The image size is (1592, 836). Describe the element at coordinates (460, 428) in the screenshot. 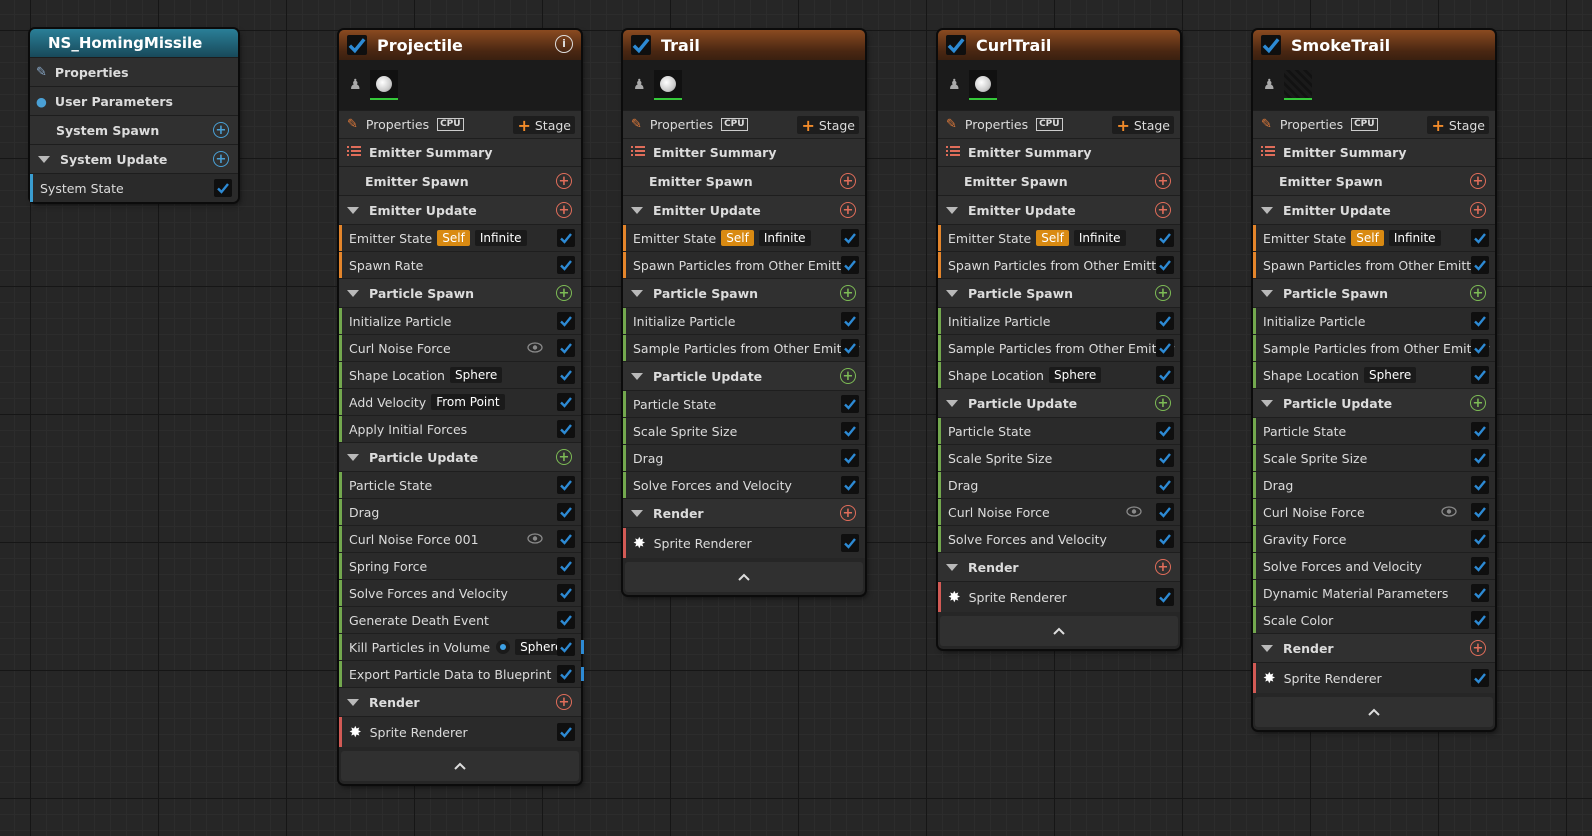

I see `module-row: Apply Initial Forces` at that location.